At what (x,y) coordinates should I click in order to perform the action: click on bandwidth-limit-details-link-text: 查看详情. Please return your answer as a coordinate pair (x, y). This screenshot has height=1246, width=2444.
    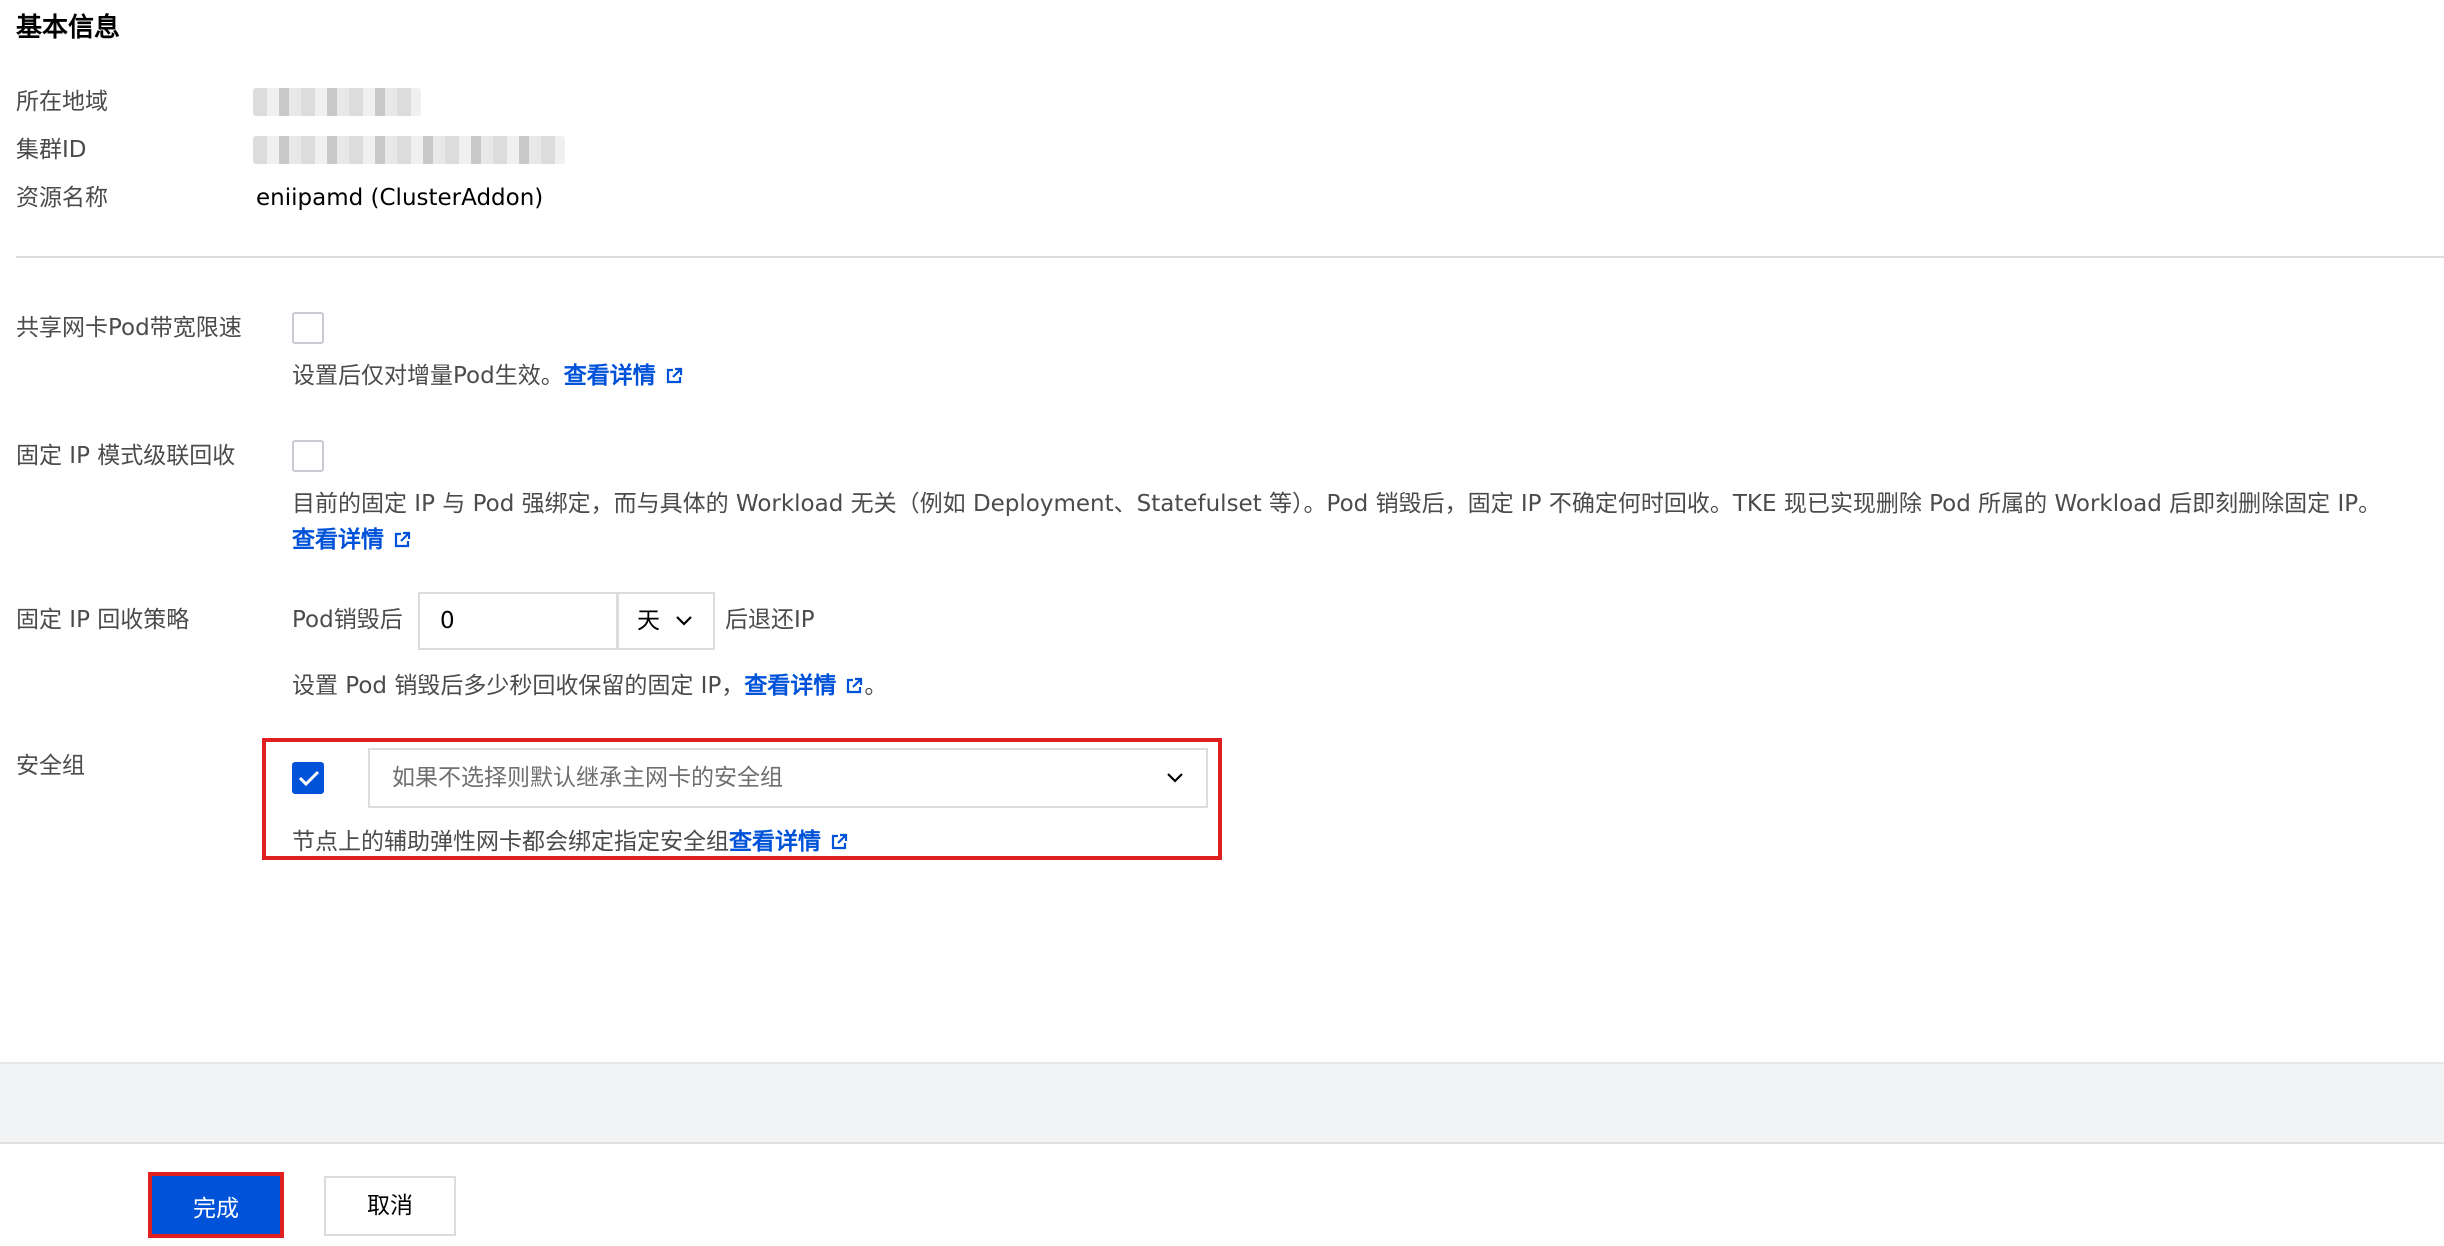
    Looking at the image, I should click on (609, 376).